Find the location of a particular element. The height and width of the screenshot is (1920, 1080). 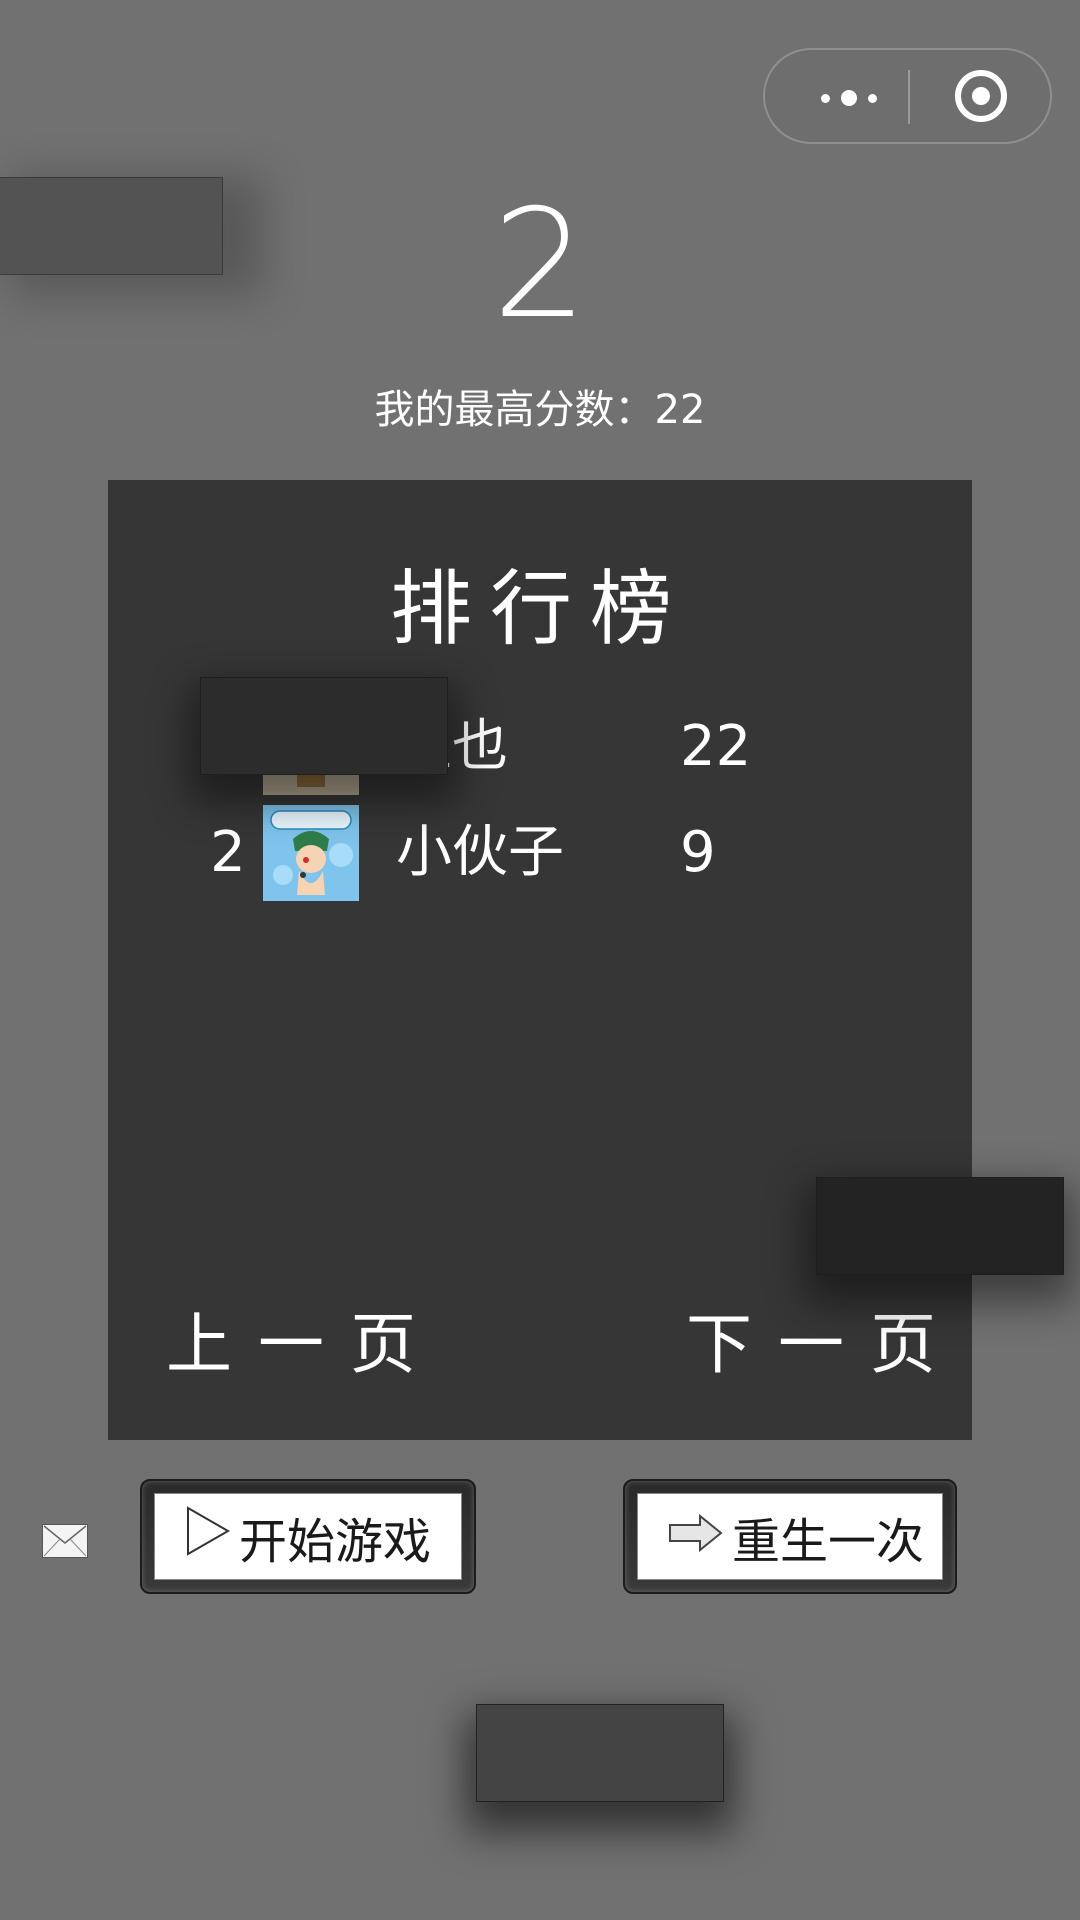

respawn-button: 重生一次 is located at coordinates (790, 1536).